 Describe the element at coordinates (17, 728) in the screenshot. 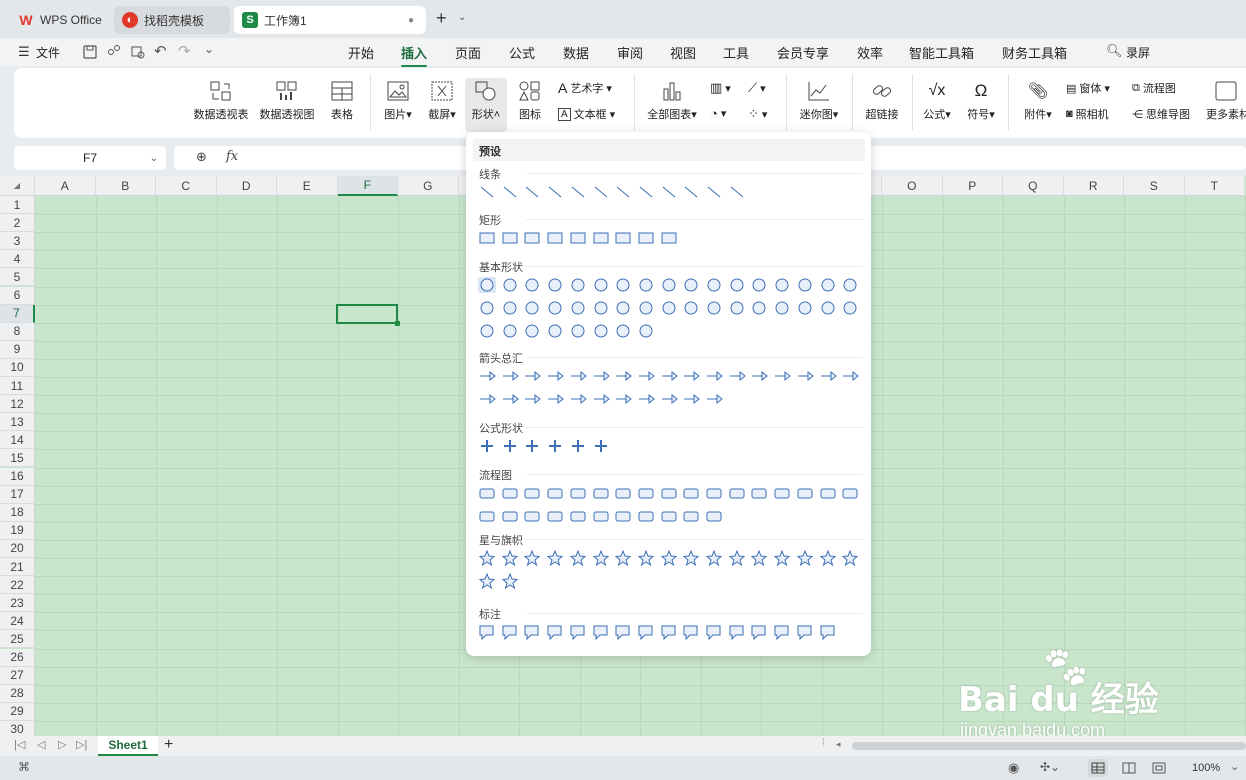

I see `row-header-30: 30` at that location.